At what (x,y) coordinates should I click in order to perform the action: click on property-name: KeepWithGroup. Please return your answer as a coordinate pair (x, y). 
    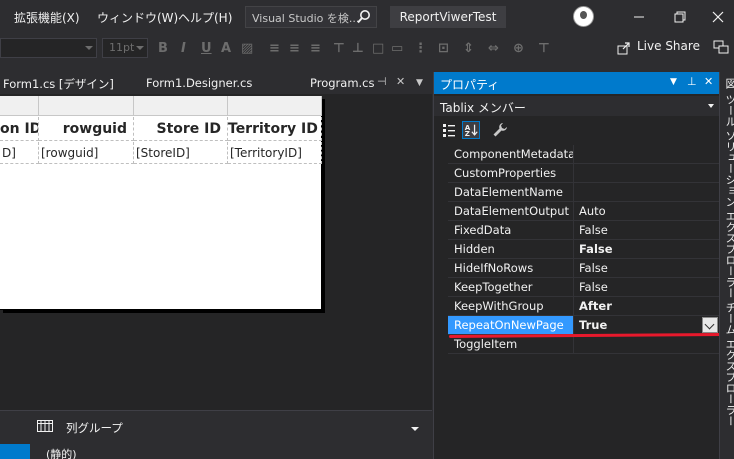
    Looking at the image, I should click on (511, 306).